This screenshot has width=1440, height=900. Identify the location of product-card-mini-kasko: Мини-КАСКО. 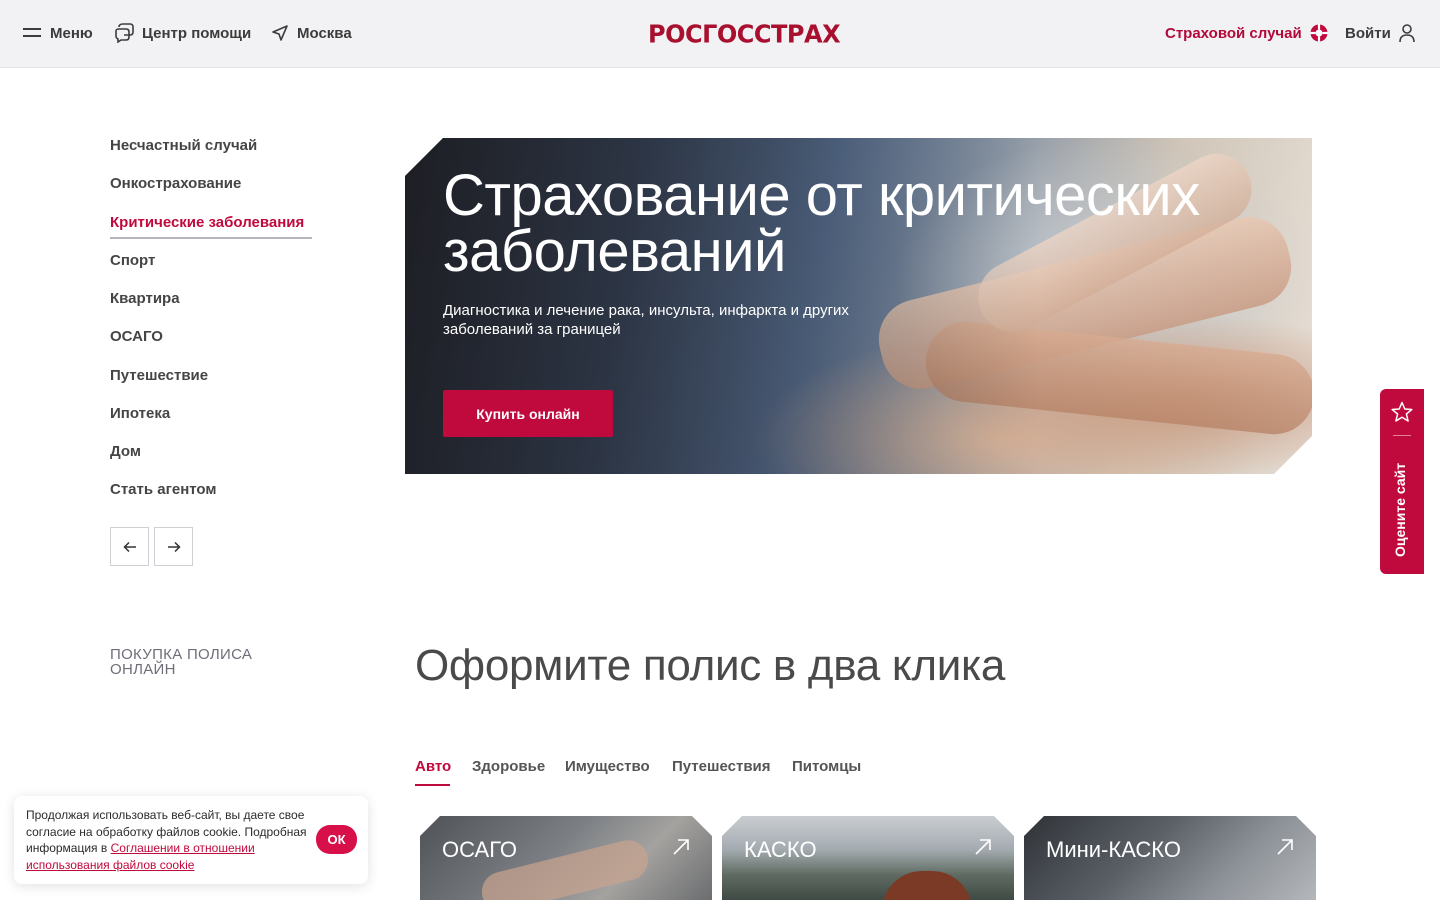
(1170, 858).